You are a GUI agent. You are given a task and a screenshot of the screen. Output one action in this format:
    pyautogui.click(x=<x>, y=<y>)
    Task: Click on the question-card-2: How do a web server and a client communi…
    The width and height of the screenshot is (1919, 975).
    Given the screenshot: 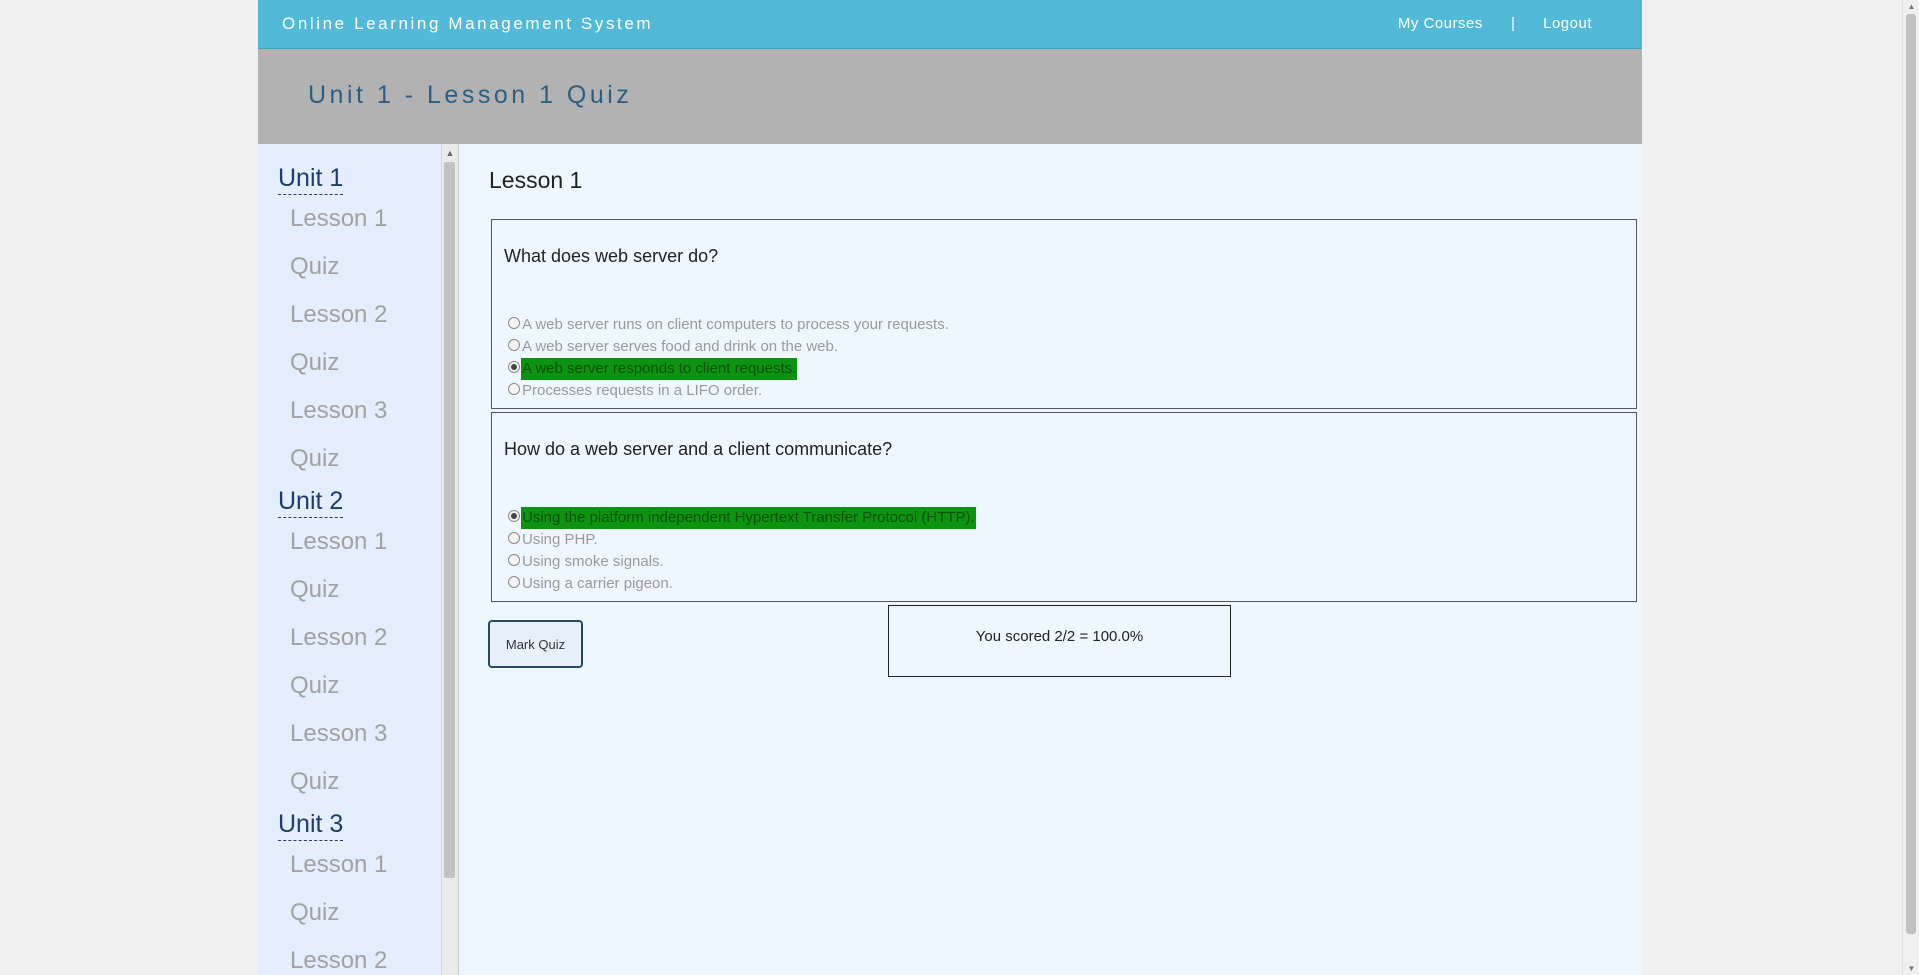 What is the action you would take?
    pyautogui.click(x=1064, y=507)
    